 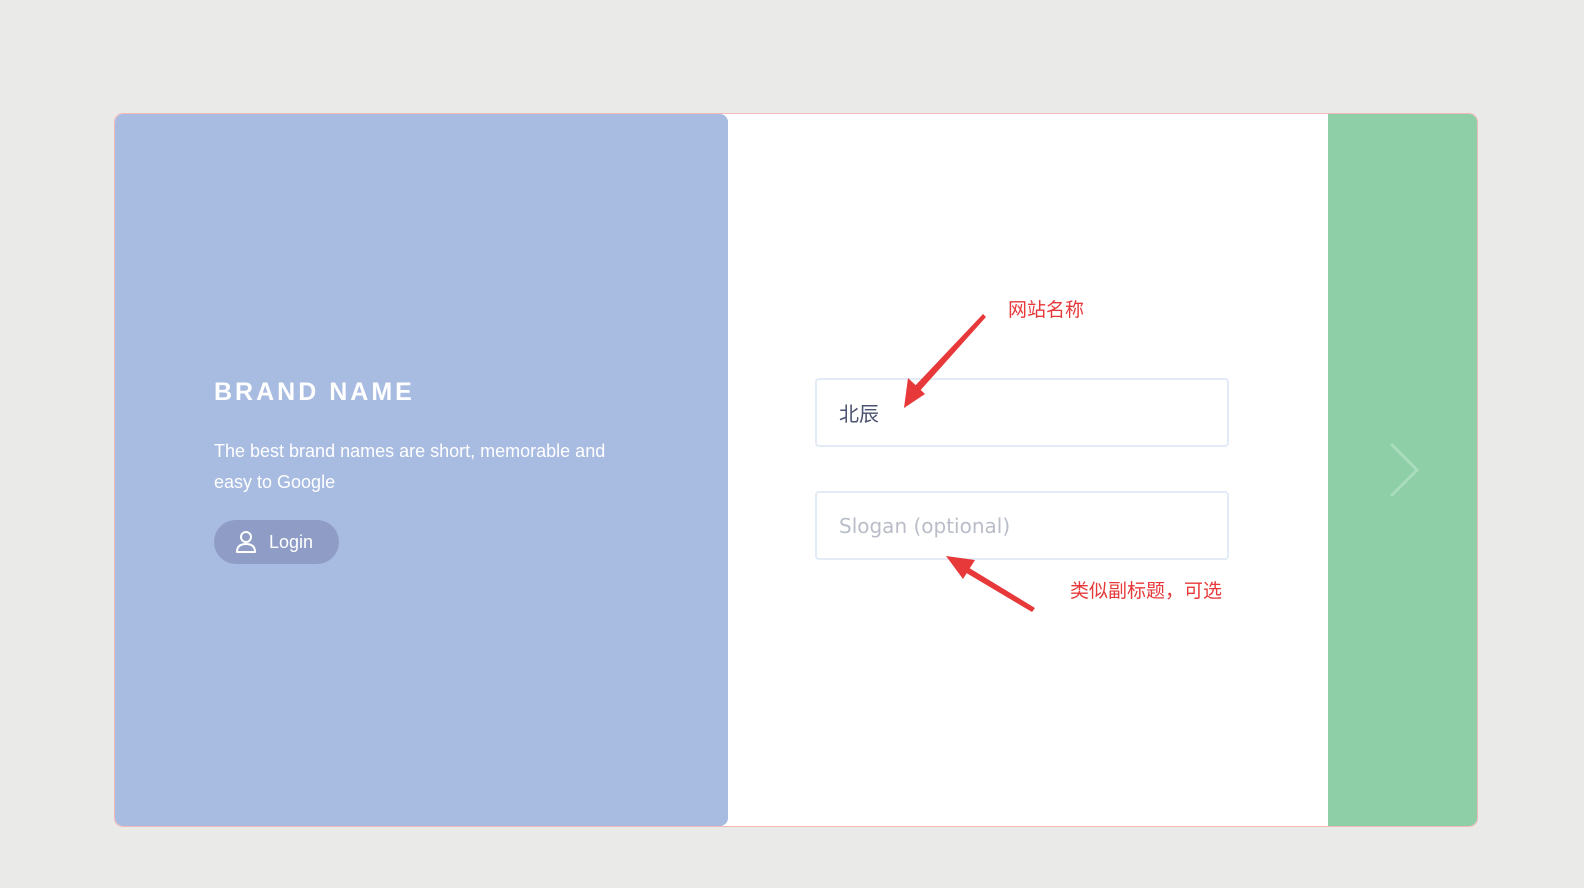 What do you see at coordinates (291, 541) in the screenshot?
I see `login-label: Login` at bounding box center [291, 541].